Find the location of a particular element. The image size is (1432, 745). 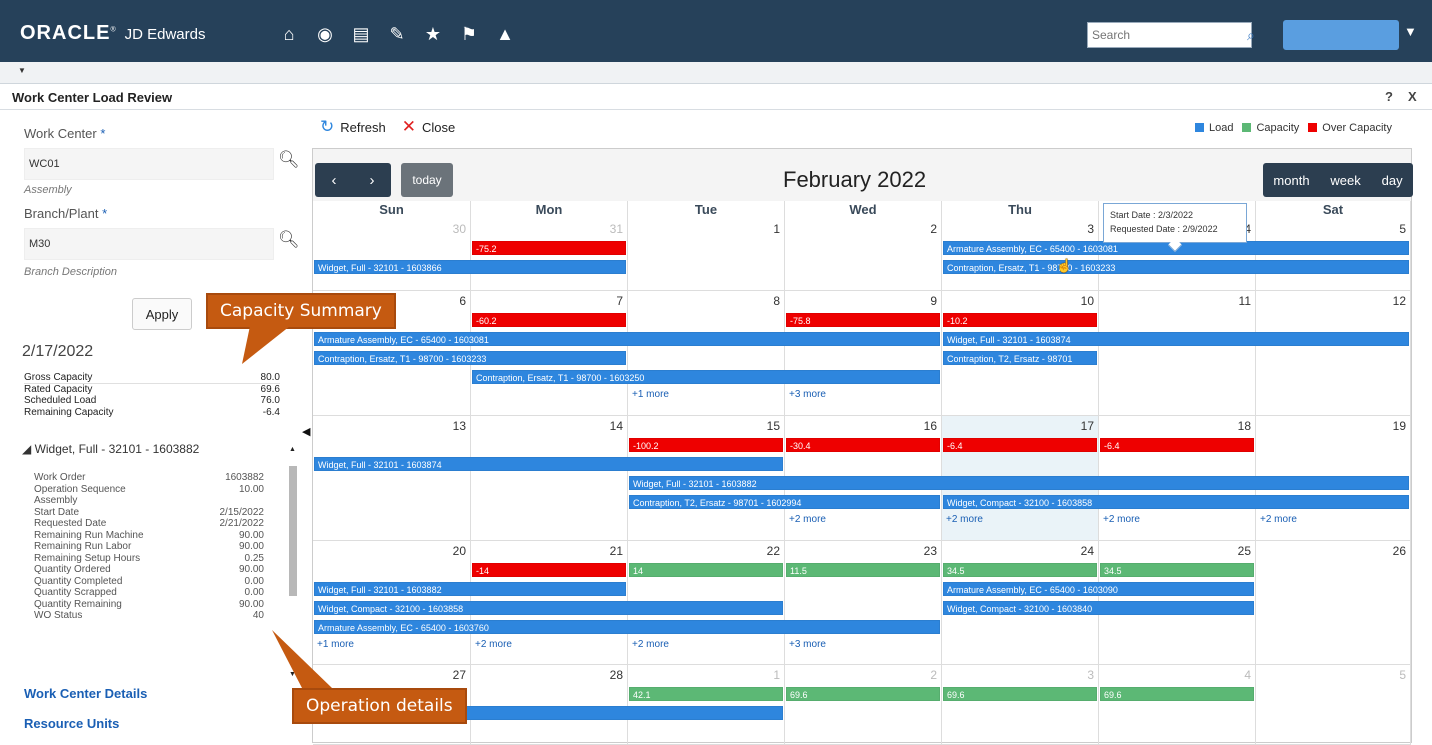

view-week-button: week is located at coordinates (1345, 180).